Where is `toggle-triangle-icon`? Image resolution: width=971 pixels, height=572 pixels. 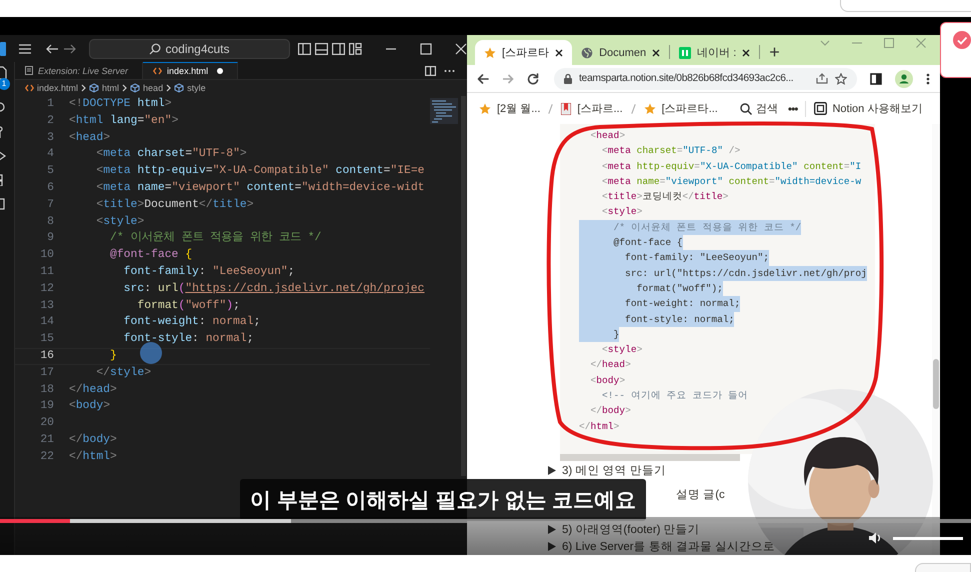
toggle-triangle-icon is located at coordinates (552, 470).